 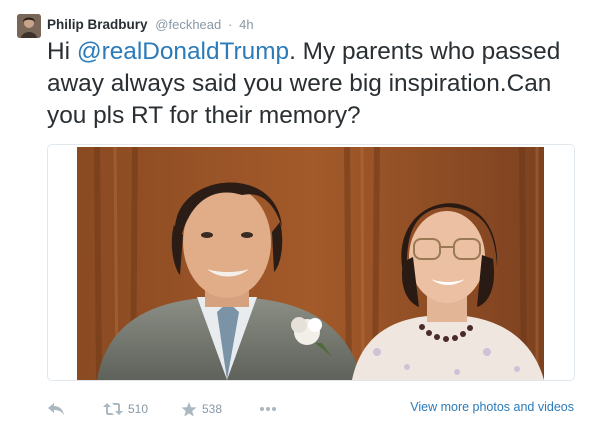 I want to click on favorite-button: 538, so click(x=201, y=409).